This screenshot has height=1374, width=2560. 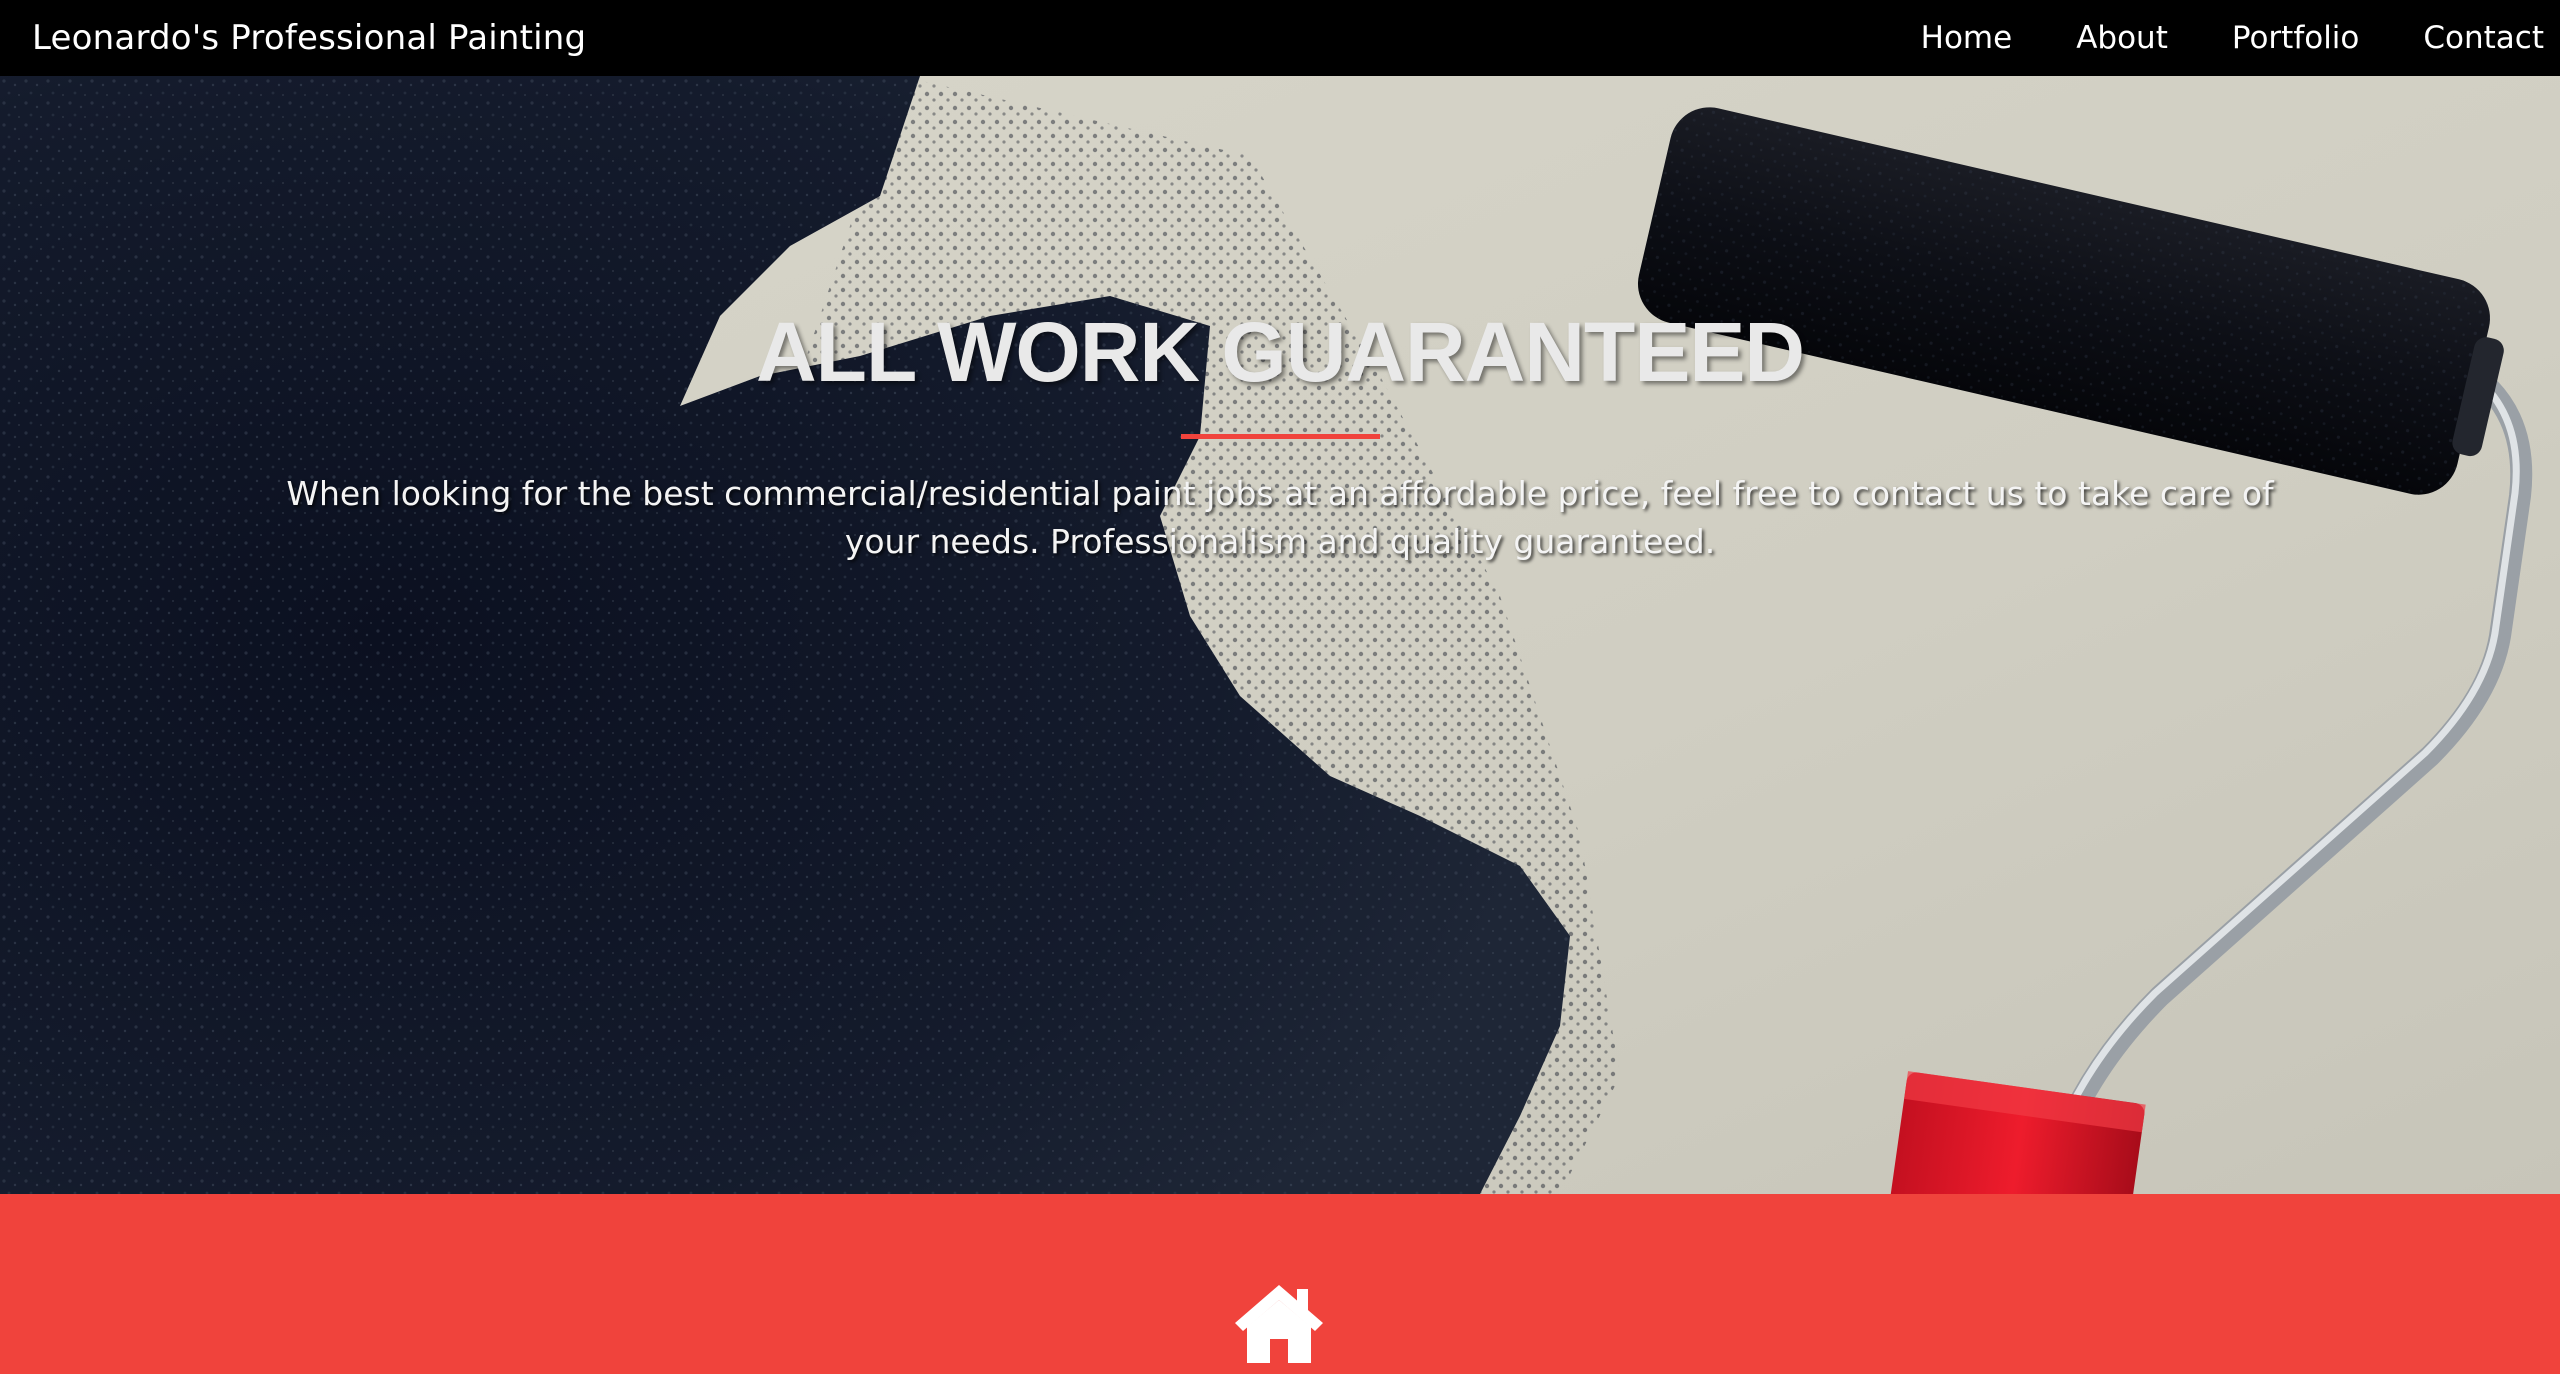 What do you see at coordinates (2122, 38) in the screenshot?
I see `nav-link-about: About` at bounding box center [2122, 38].